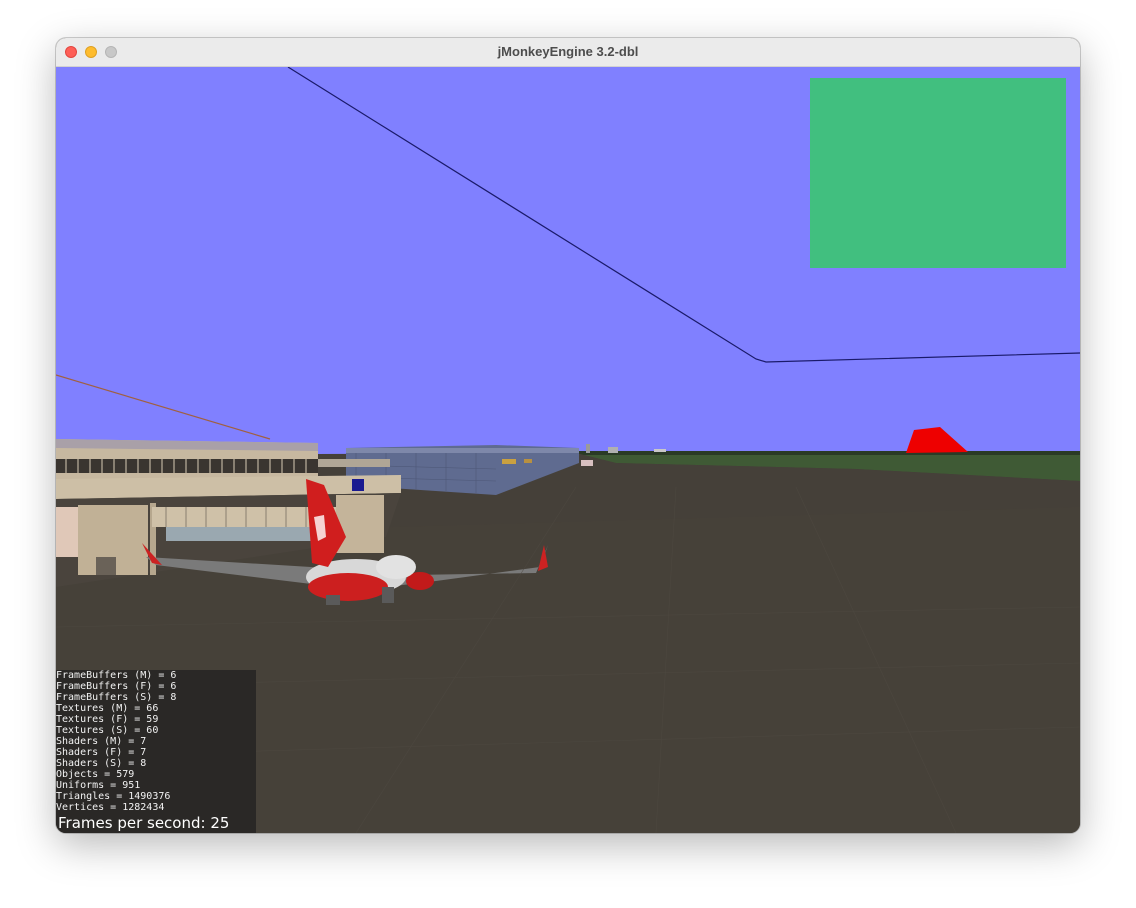  Describe the element at coordinates (116, 675) in the screenshot. I see `stat-line: FrameBuffers (M) = 6` at that location.